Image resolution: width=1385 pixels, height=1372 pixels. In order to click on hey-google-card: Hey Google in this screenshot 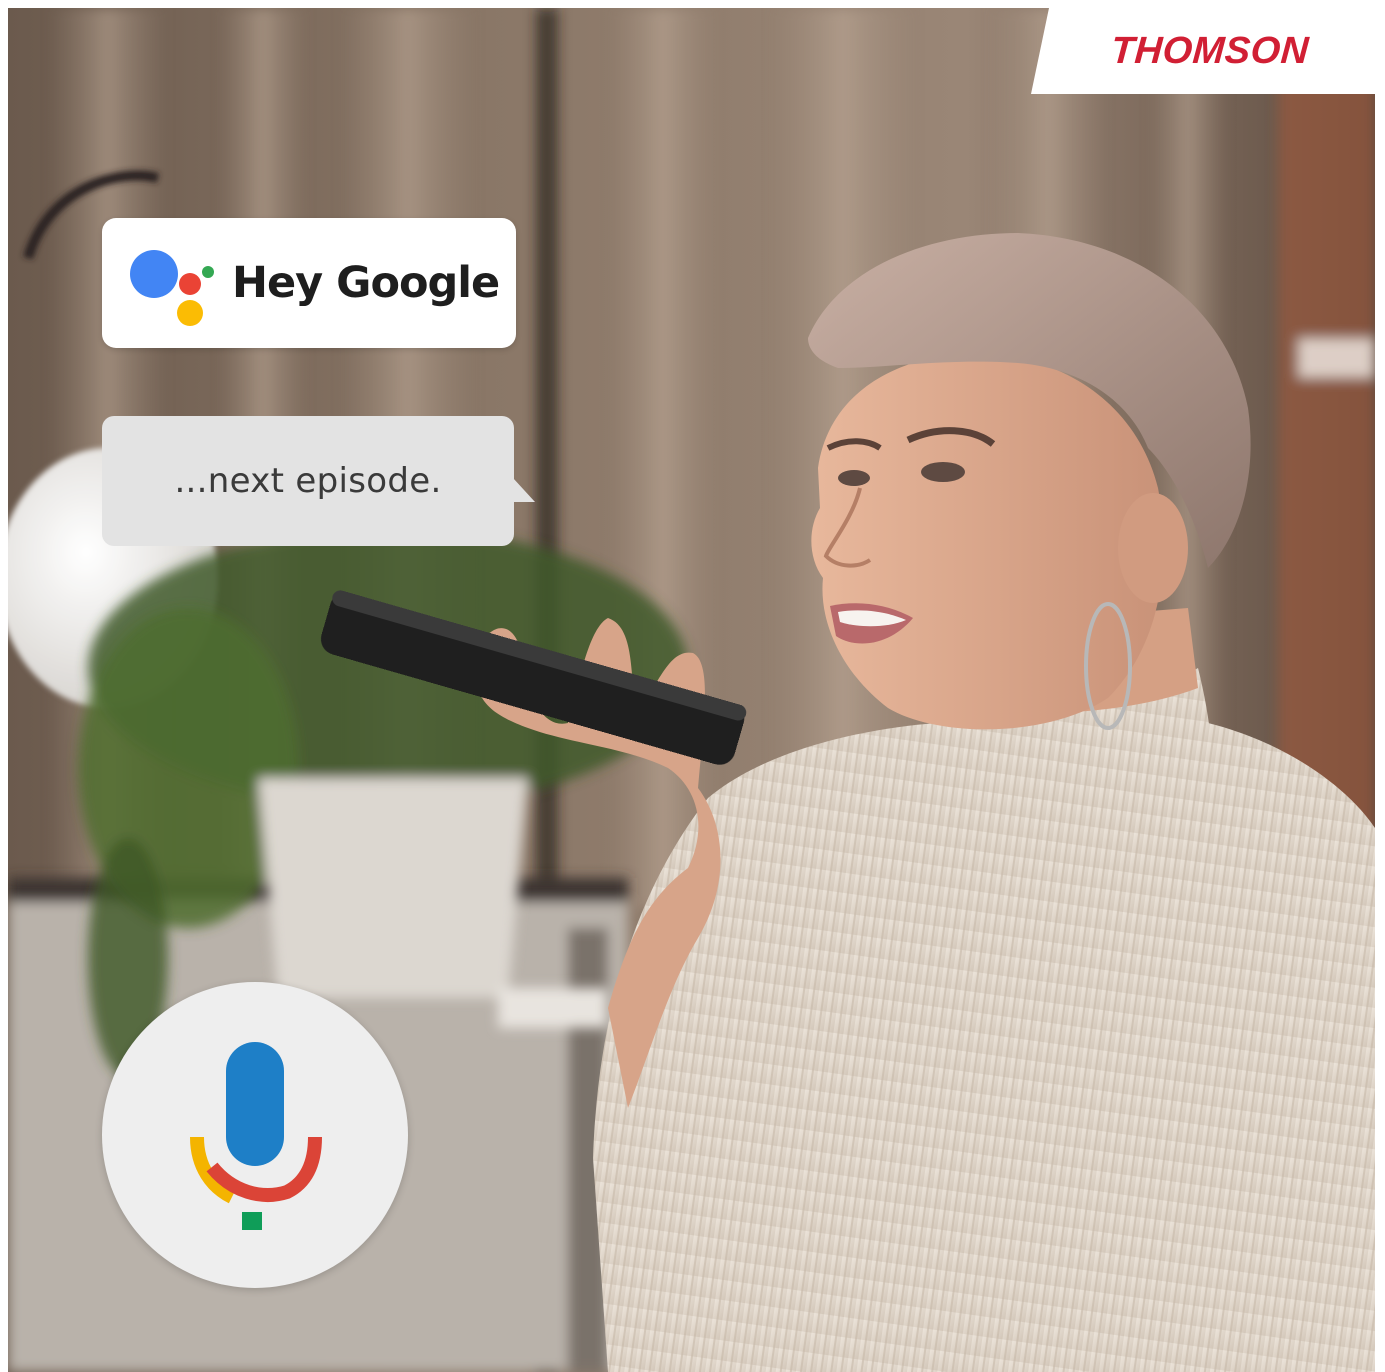, I will do `click(309, 283)`.